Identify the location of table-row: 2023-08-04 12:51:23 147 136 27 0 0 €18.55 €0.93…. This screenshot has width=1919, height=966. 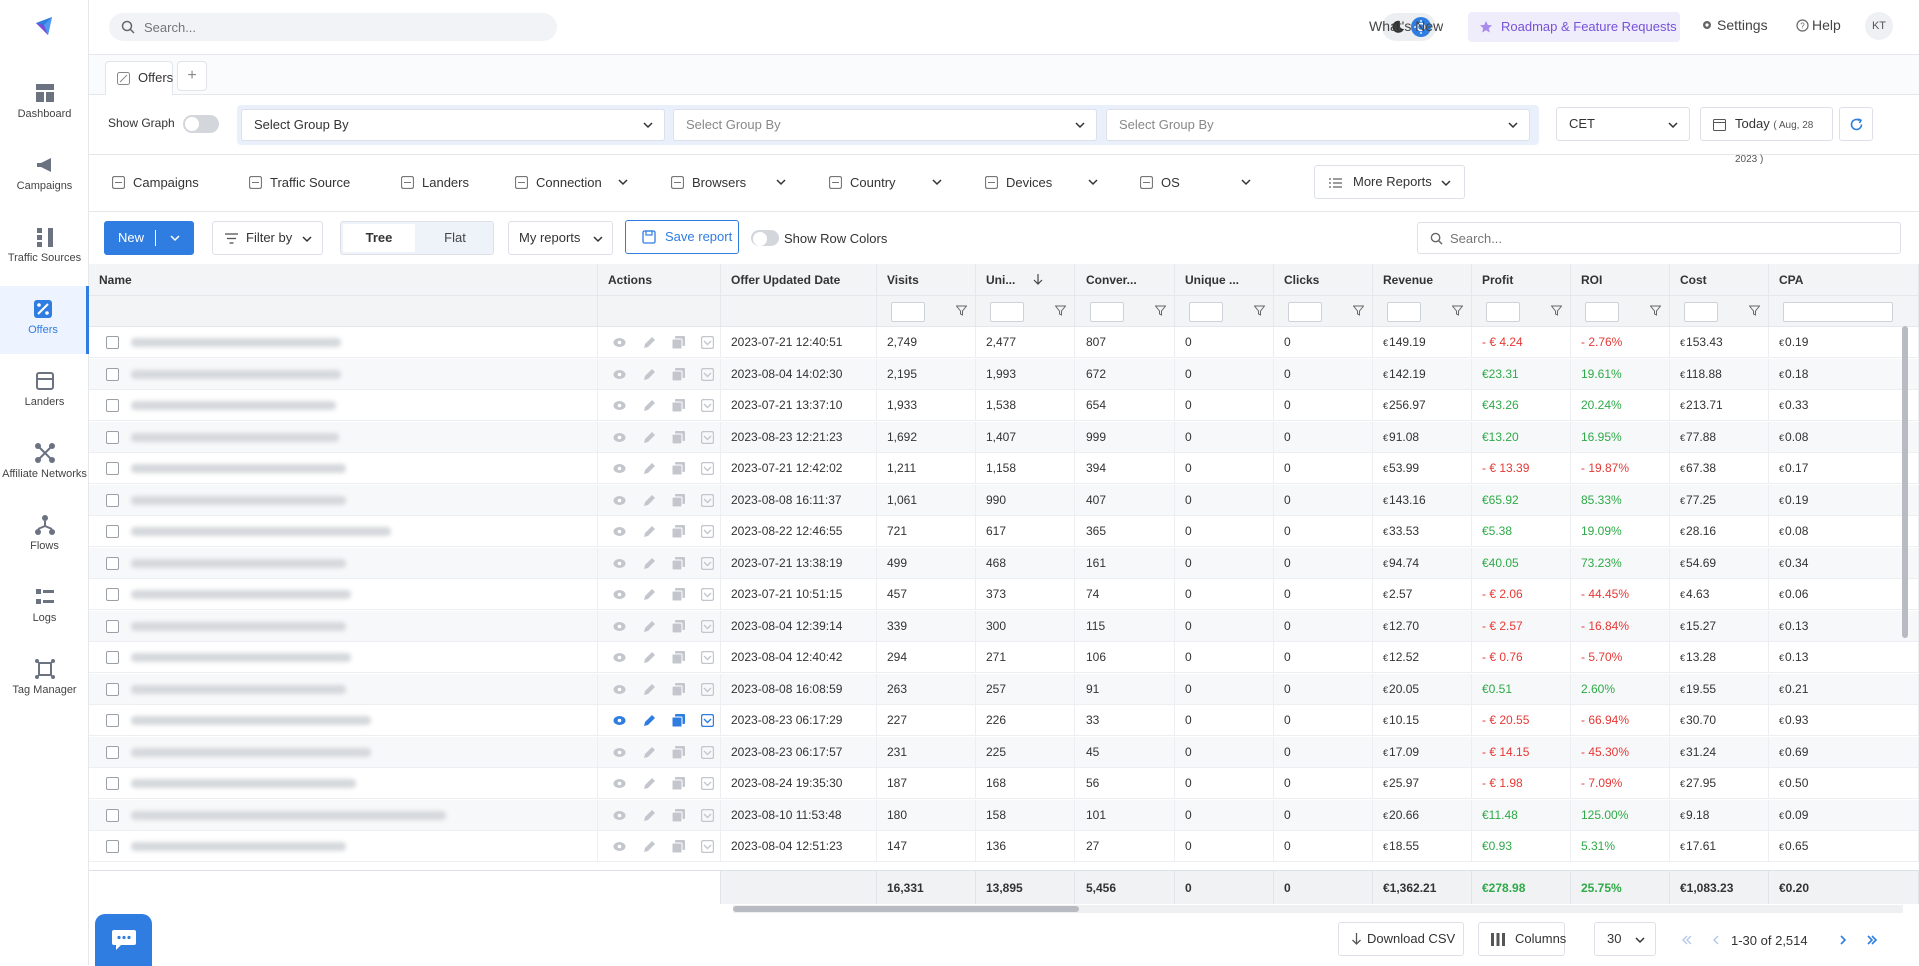
(1004, 846).